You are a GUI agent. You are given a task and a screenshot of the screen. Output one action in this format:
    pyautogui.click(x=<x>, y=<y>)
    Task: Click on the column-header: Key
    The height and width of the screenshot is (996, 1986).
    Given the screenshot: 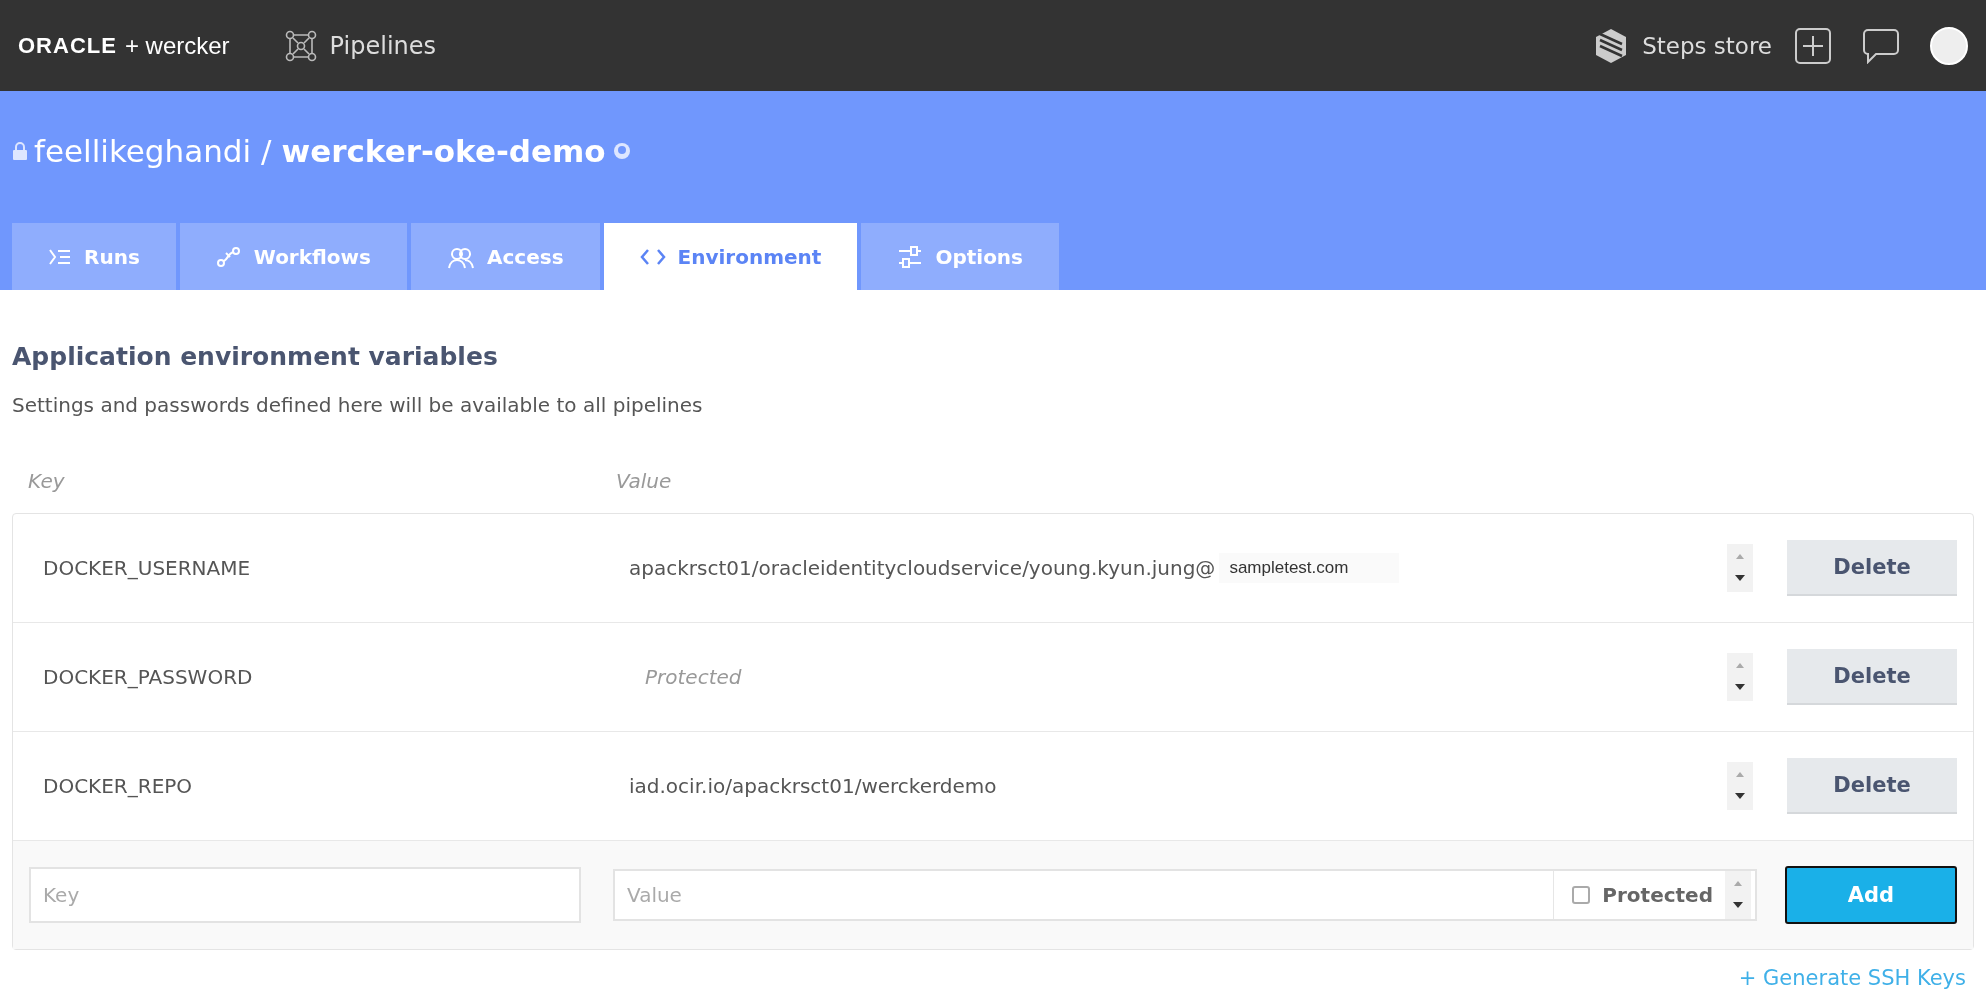 What is the action you would take?
    pyautogui.click(x=46, y=481)
    